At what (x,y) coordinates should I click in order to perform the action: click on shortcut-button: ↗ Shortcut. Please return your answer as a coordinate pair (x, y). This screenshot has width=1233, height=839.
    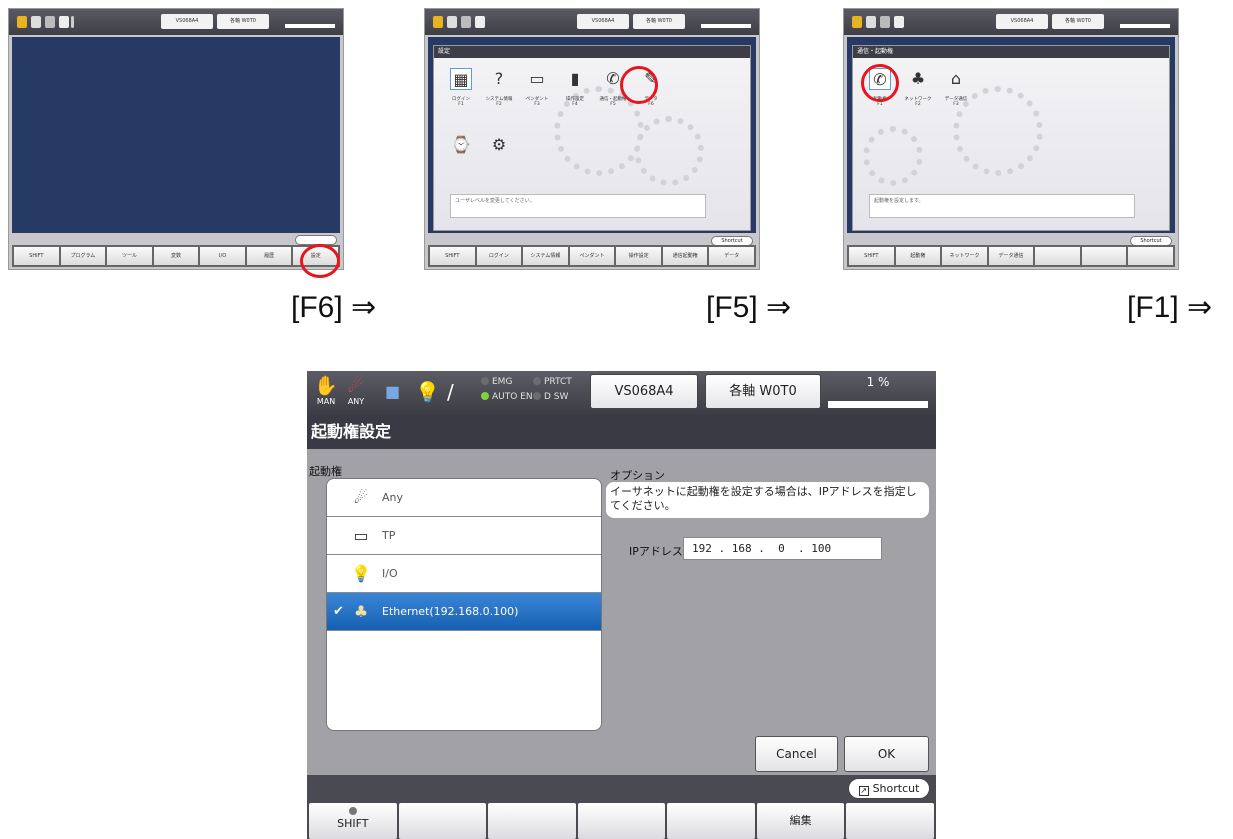
    Looking at the image, I should click on (889, 788).